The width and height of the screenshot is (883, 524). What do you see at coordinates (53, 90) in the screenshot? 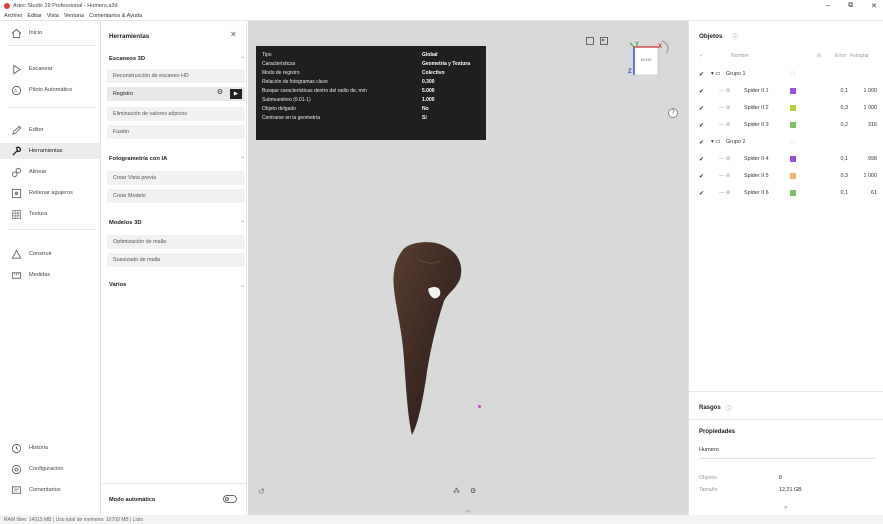
I see `nav-item-piloto: A Piloto Automático` at bounding box center [53, 90].